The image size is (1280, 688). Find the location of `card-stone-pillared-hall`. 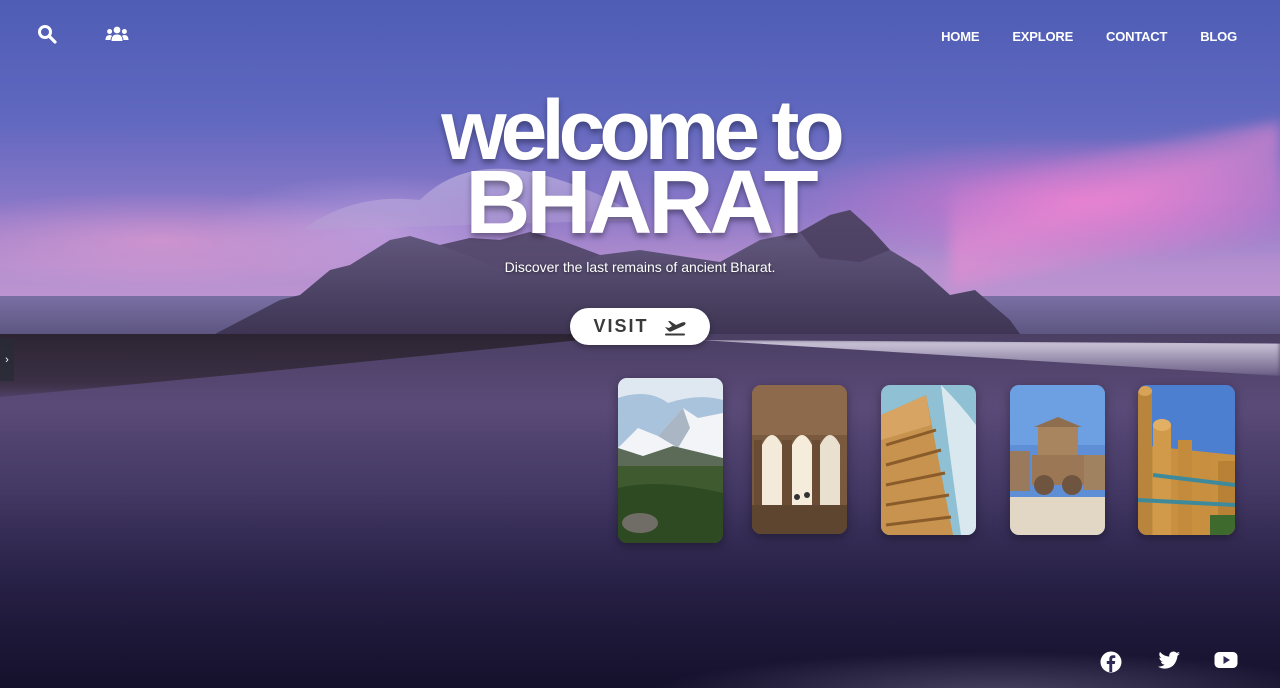

card-stone-pillared-hall is located at coordinates (799, 459).